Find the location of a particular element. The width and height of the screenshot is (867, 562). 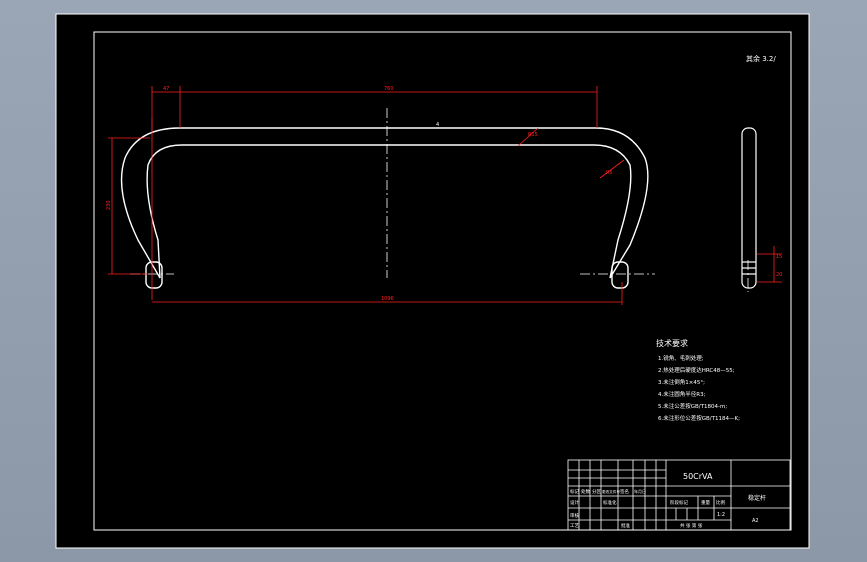

tech-item: 4.未注圆角半径R3; is located at coordinates (682, 394).